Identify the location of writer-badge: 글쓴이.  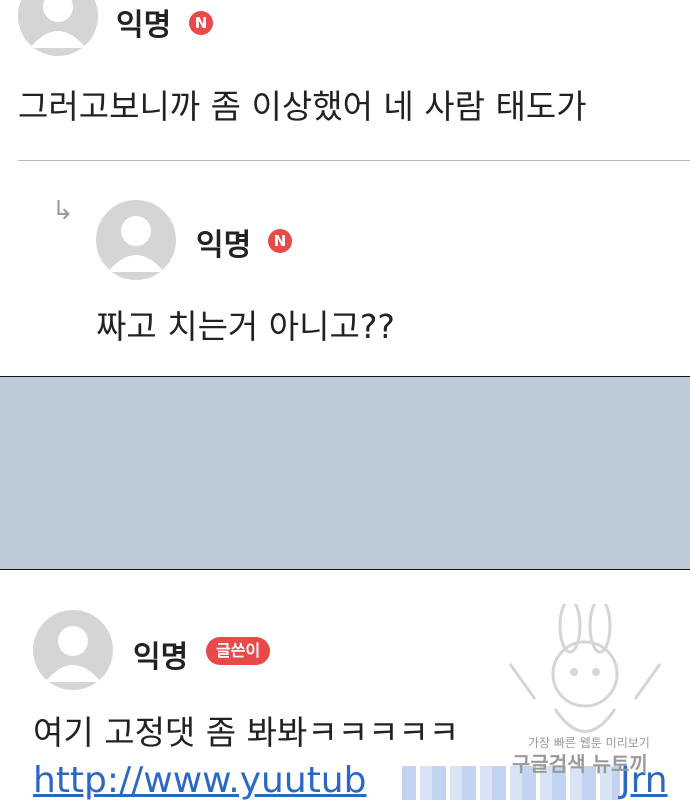
(238, 651).